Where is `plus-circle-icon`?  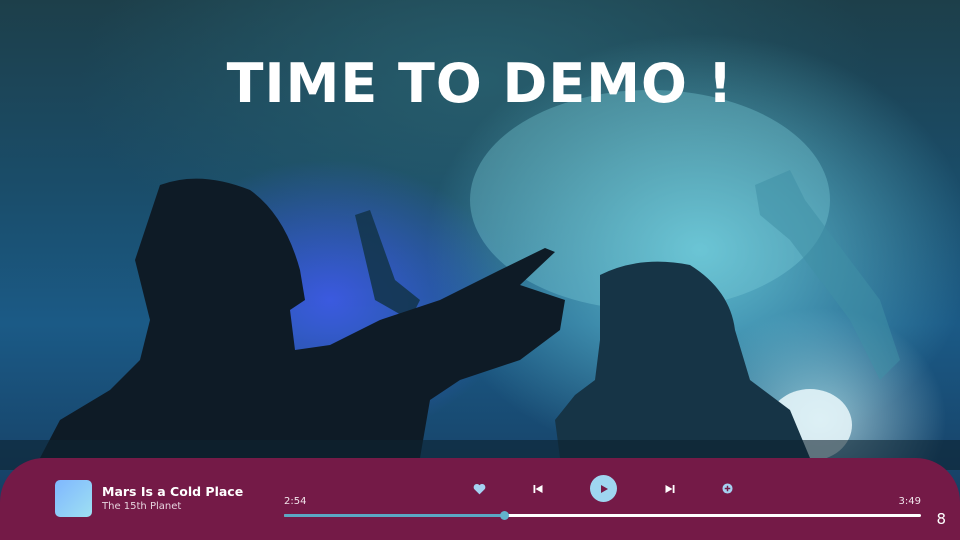
plus-circle-icon is located at coordinates (727, 488).